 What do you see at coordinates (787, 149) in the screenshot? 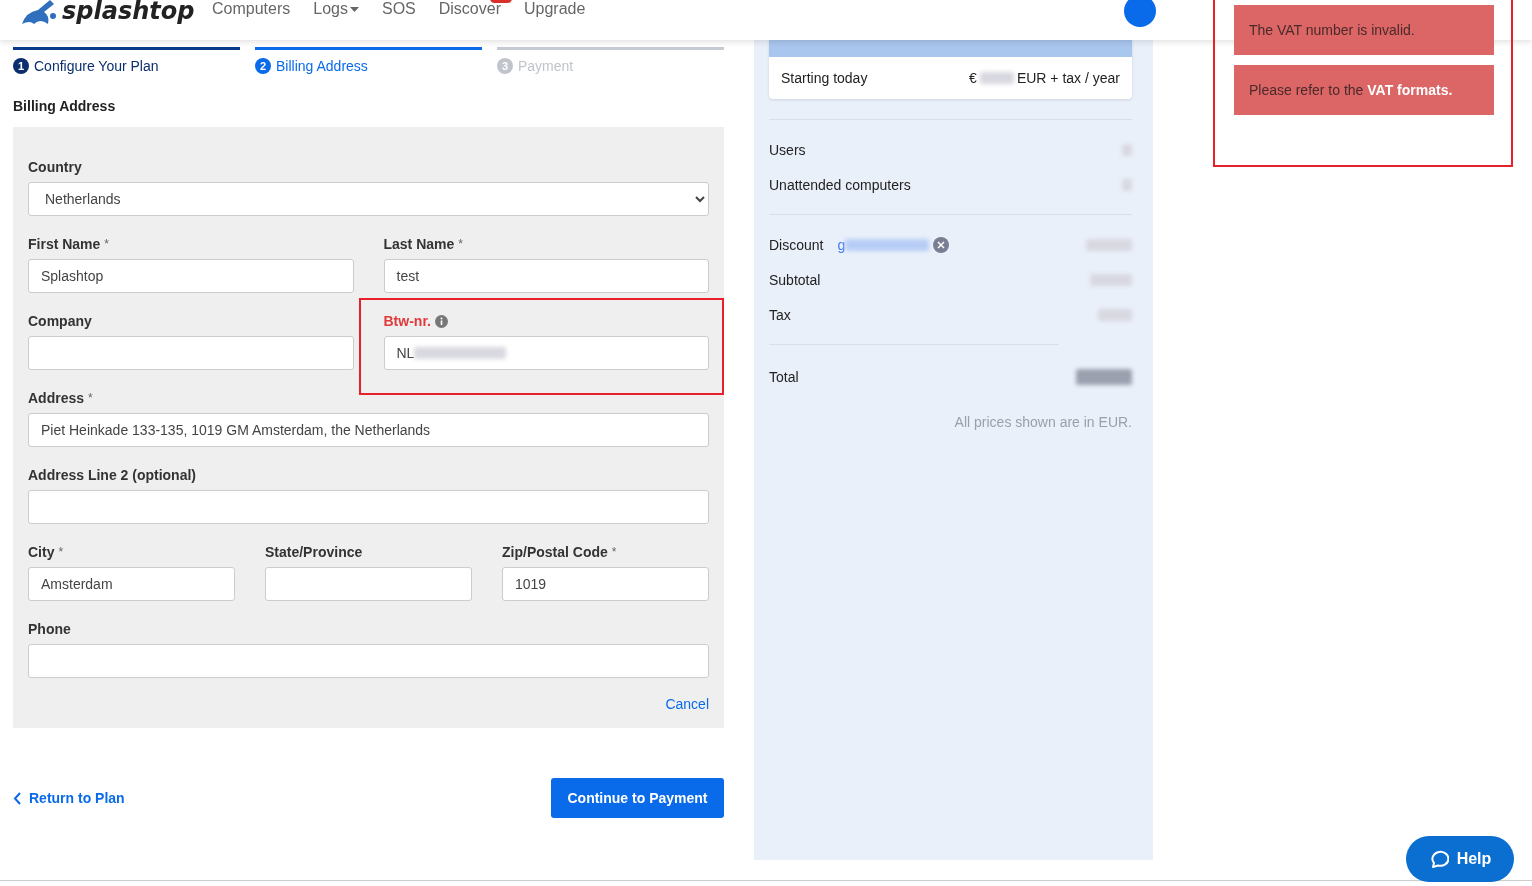
I see `summary-label: Users` at bounding box center [787, 149].